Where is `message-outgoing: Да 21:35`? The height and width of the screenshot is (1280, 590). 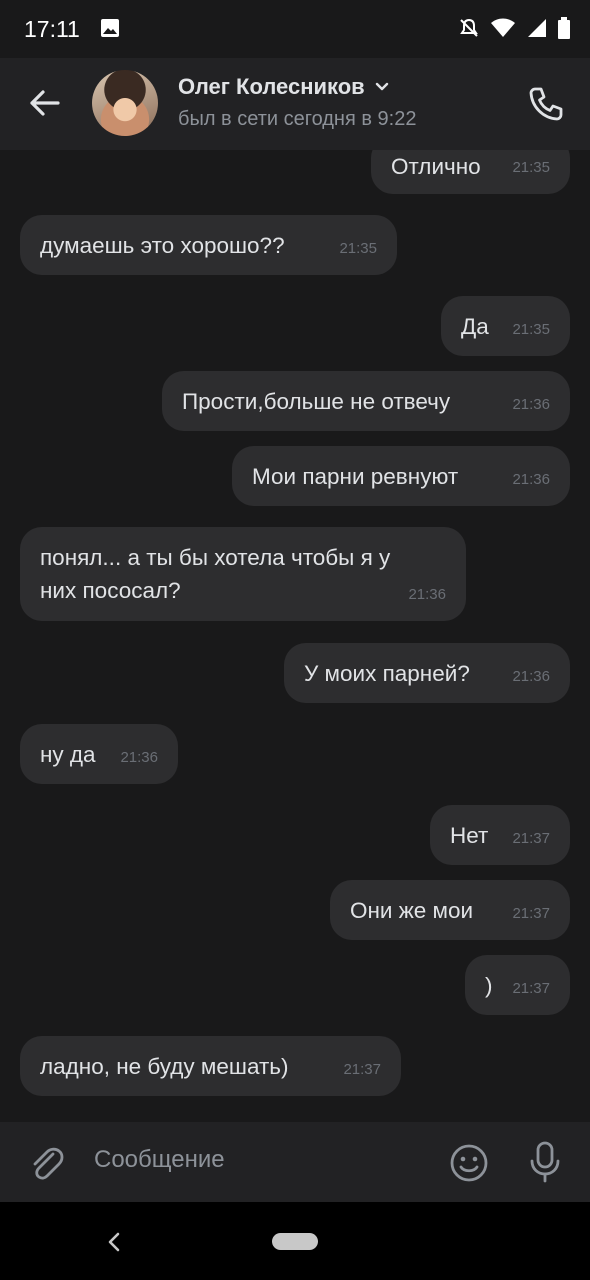 message-outgoing: Да 21:35 is located at coordinates (505, 326).